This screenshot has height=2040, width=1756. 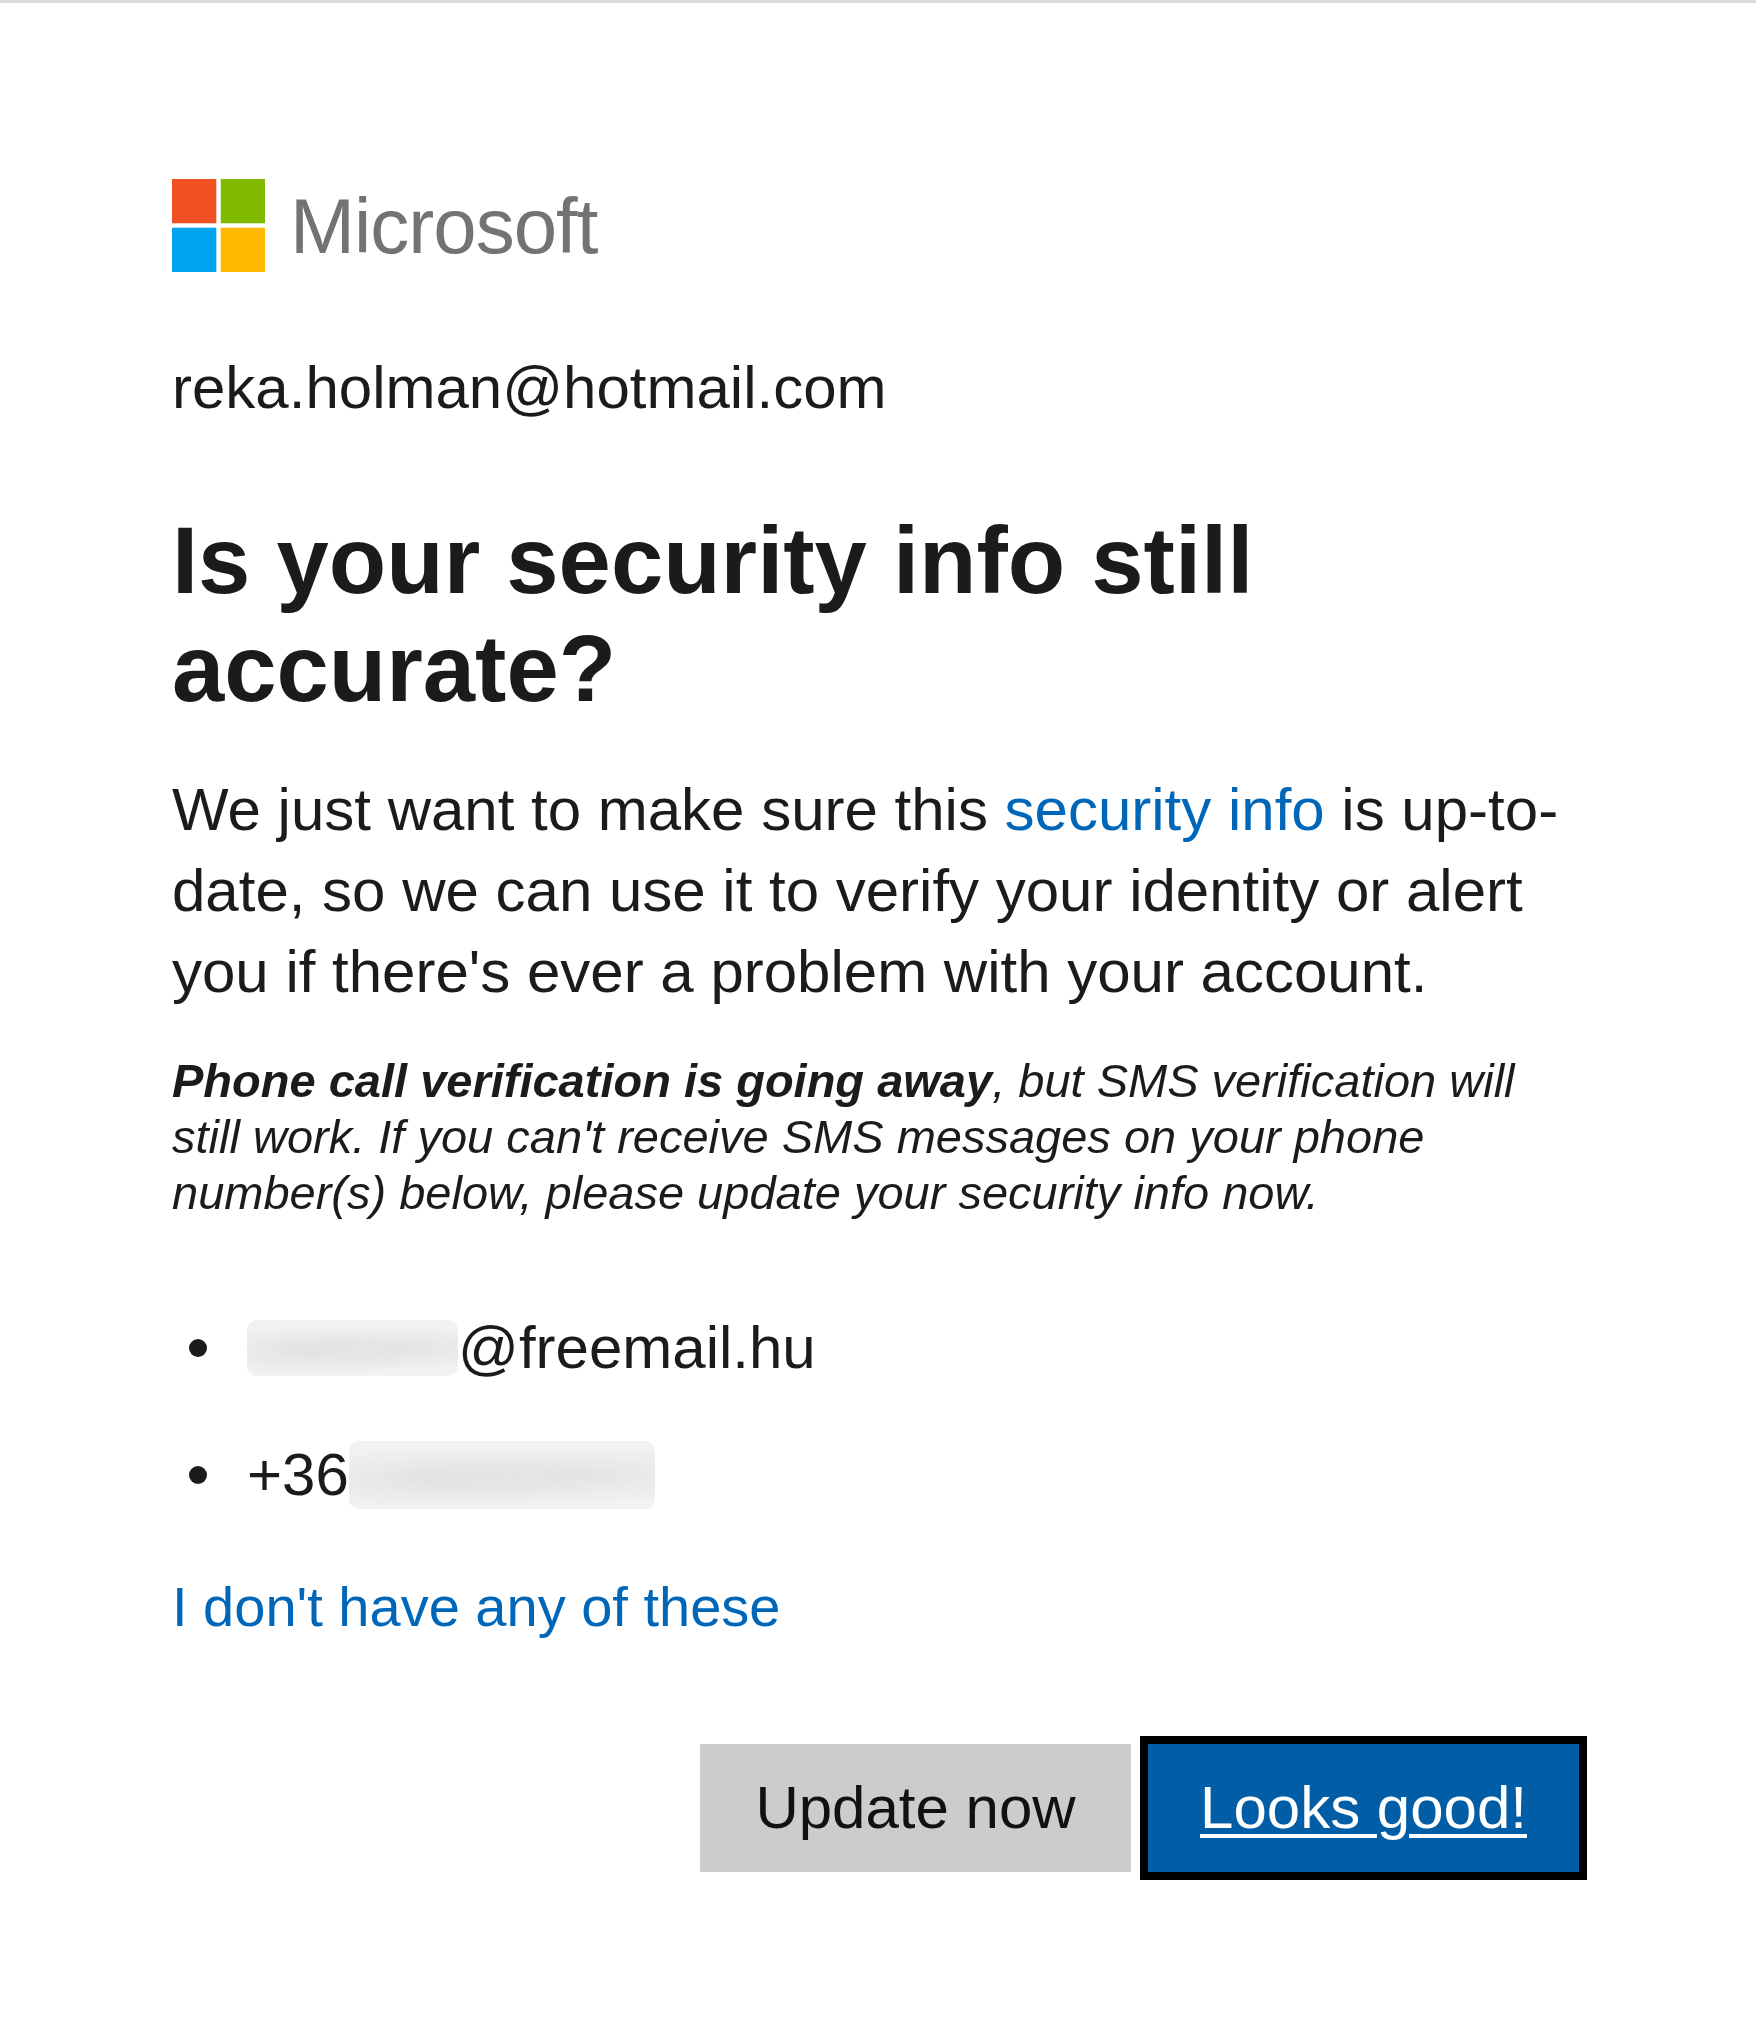 I want to click on update-button: Update now, so click(x=915, y=1807).